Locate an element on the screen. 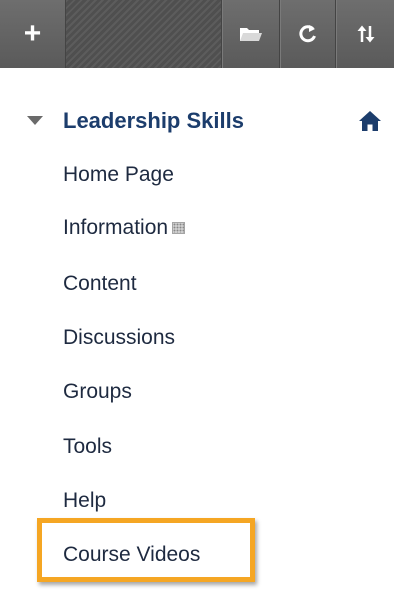 The width and height of the screenshot is (394, 608). menu-item-label: Groups is located at coordinates (97, 391).